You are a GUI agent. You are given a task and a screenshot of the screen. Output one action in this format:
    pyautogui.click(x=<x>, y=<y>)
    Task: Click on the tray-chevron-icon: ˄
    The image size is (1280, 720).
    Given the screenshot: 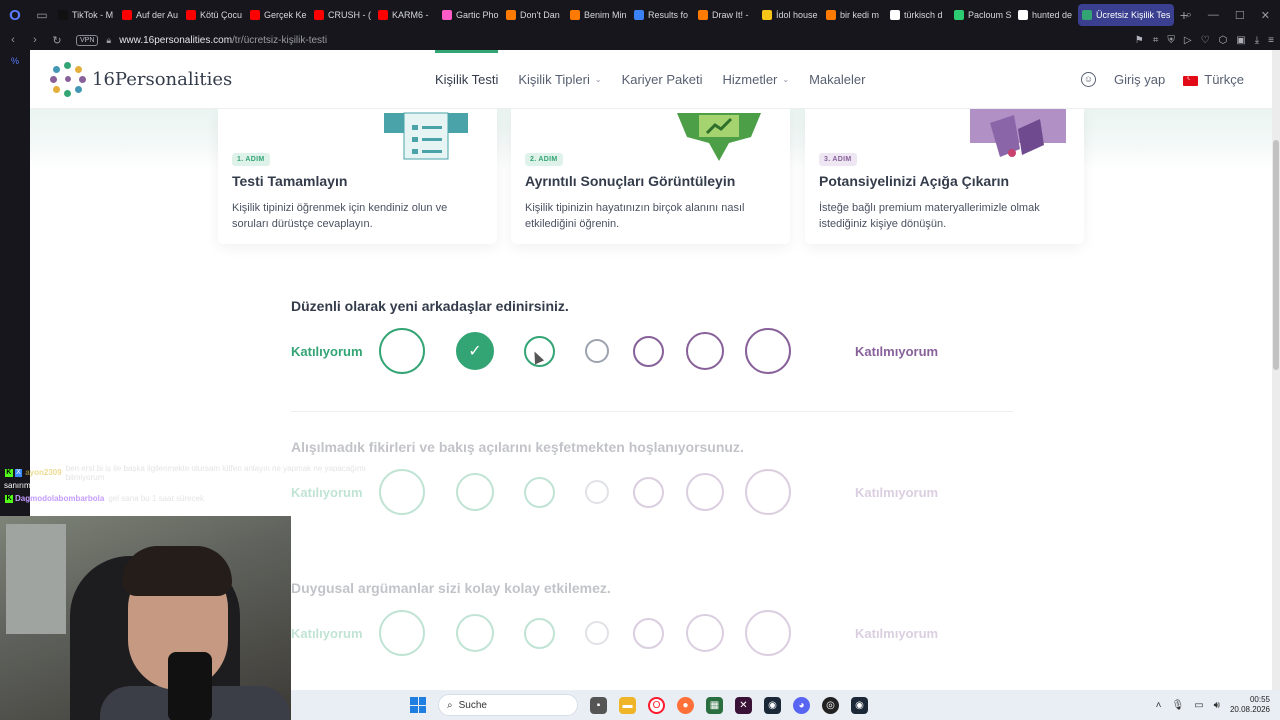 What is the action you would take?
    pyautogui.click(x=1159, y=705)
    